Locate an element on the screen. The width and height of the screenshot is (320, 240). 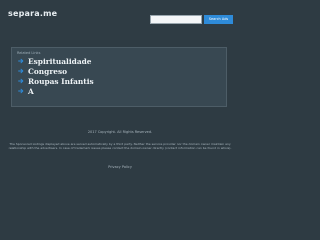
search-form: Search Ads is located at coordinates (192, 19).